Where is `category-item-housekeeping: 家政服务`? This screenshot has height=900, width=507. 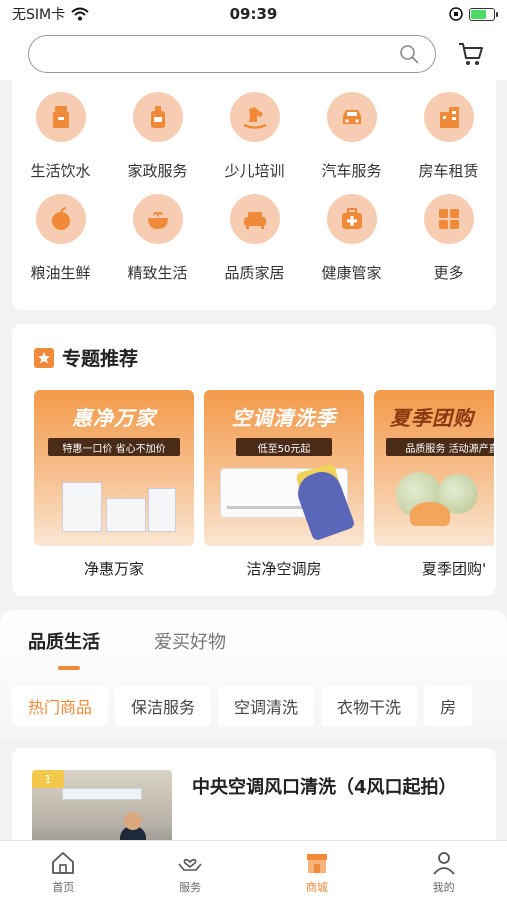 category-item-housekeeping: 家政服务 is located at coordinates (157, 143).